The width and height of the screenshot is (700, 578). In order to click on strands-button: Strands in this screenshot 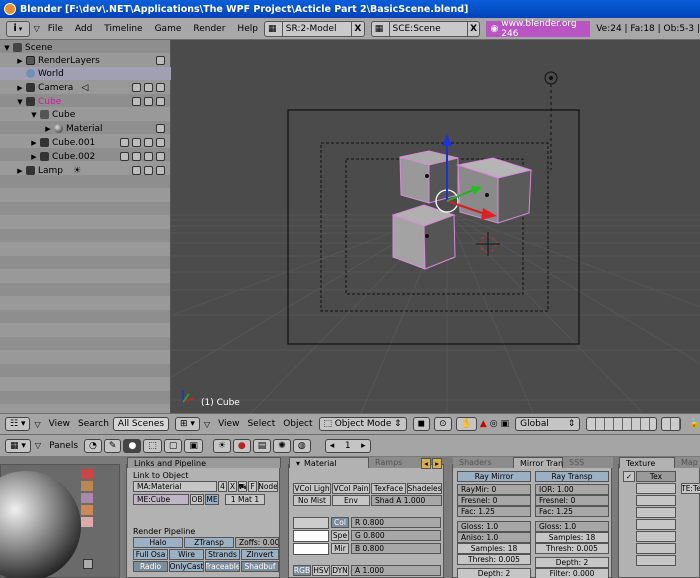, I will do `click(222, 554)`.